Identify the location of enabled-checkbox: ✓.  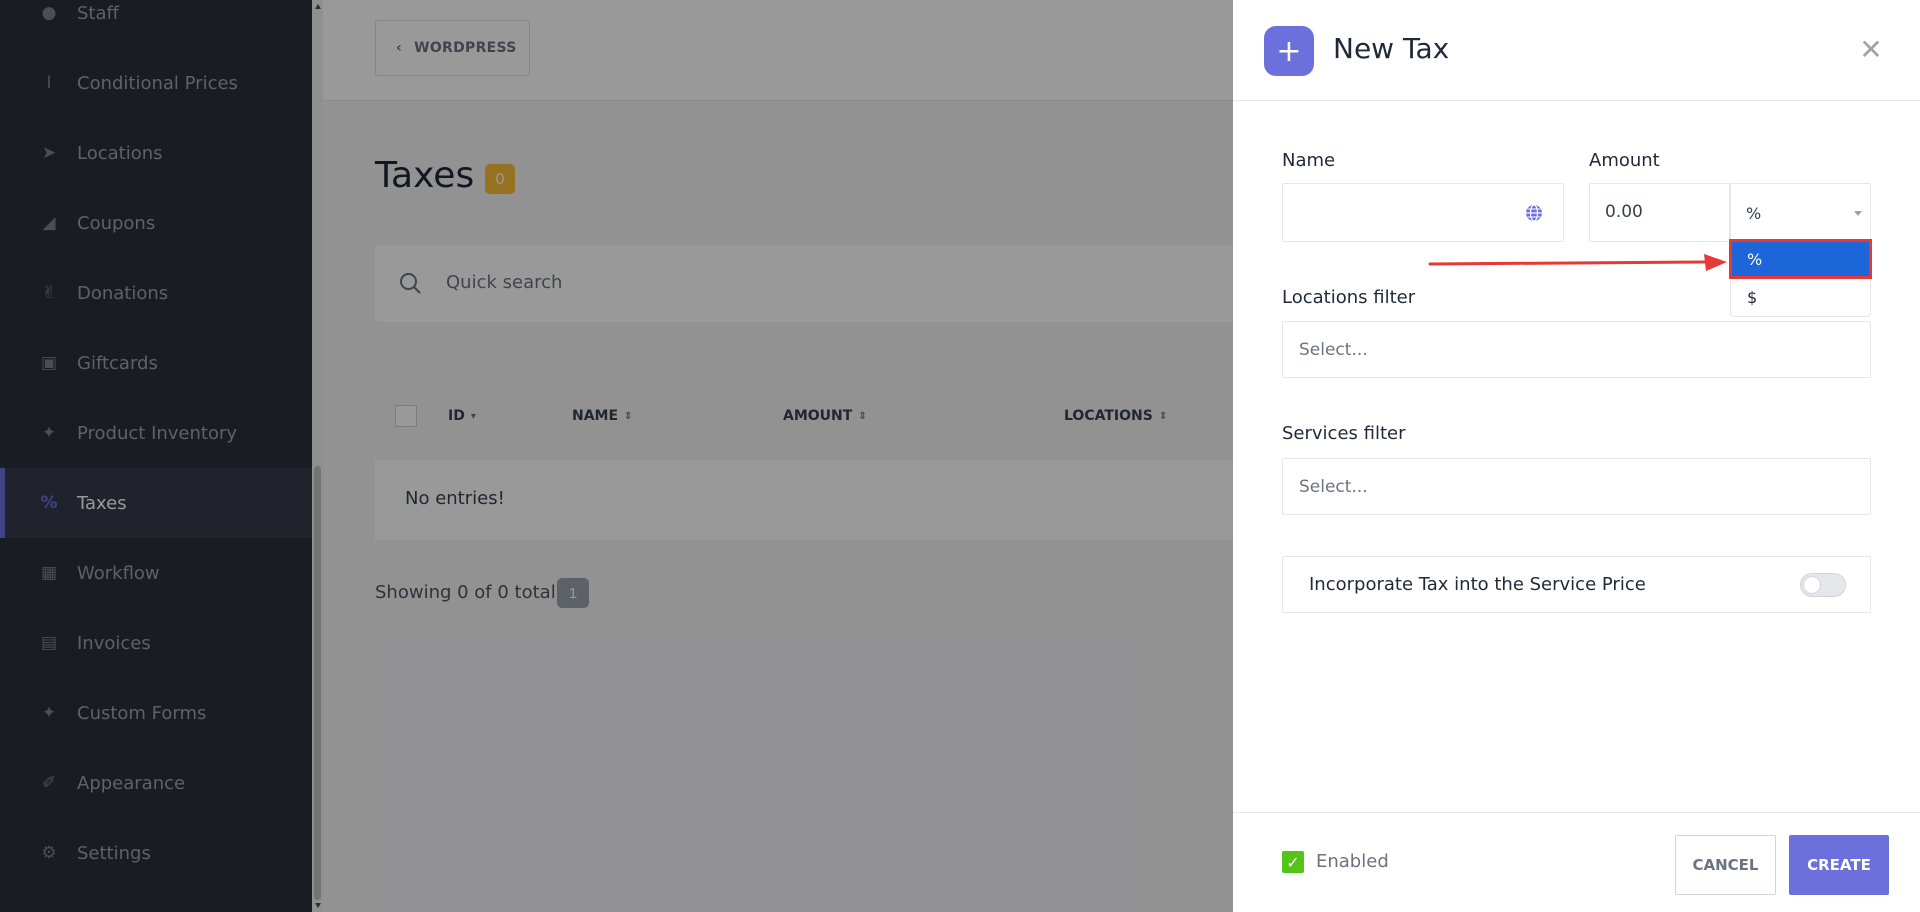
(1293, 862).